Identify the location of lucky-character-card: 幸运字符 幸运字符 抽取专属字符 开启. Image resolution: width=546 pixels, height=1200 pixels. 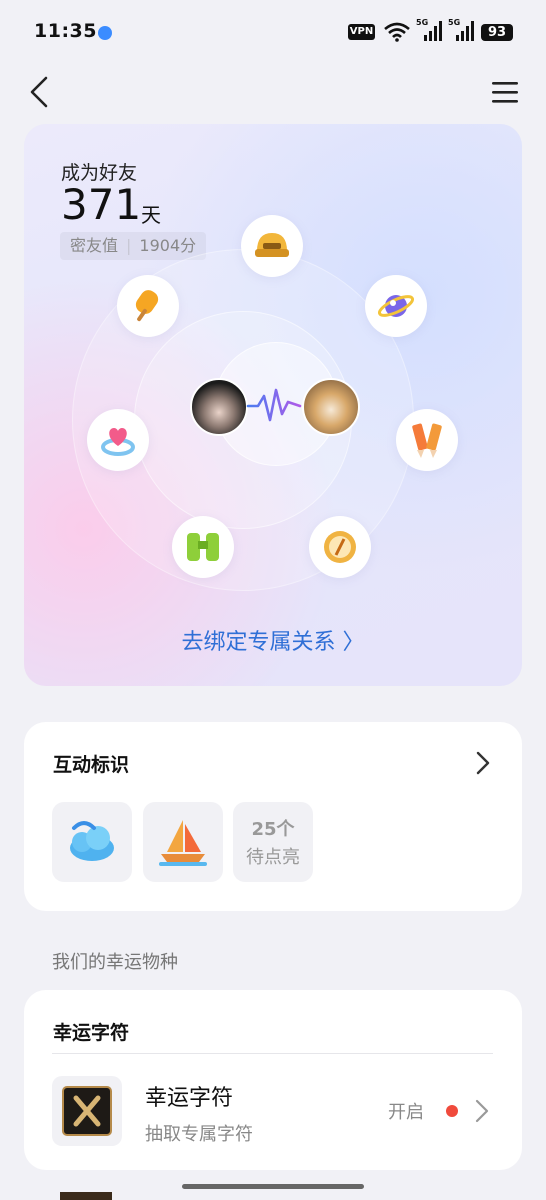
(273, 1080).